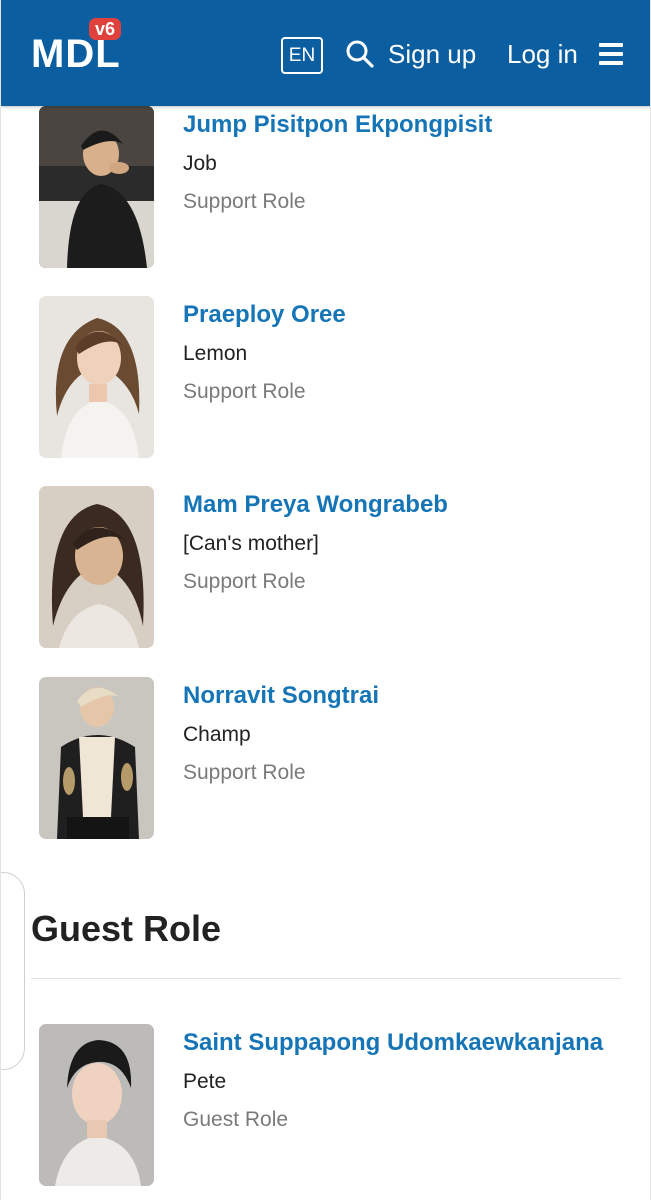 This screenshot has height=1200, width=651. I want to click on cast-name-link: Mam Preya Wongrabeb, so click(315, 505).